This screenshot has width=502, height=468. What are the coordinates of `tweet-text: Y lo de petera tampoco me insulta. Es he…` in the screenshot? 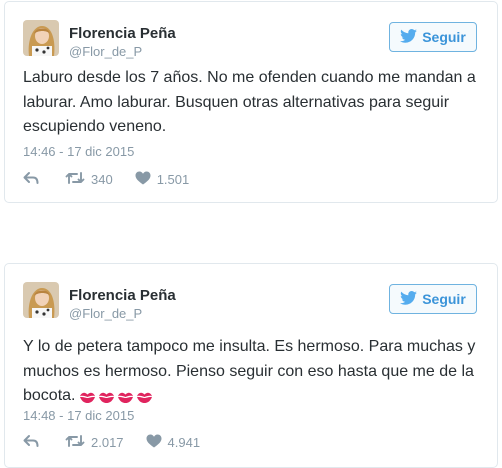 It's located at (253, 372).